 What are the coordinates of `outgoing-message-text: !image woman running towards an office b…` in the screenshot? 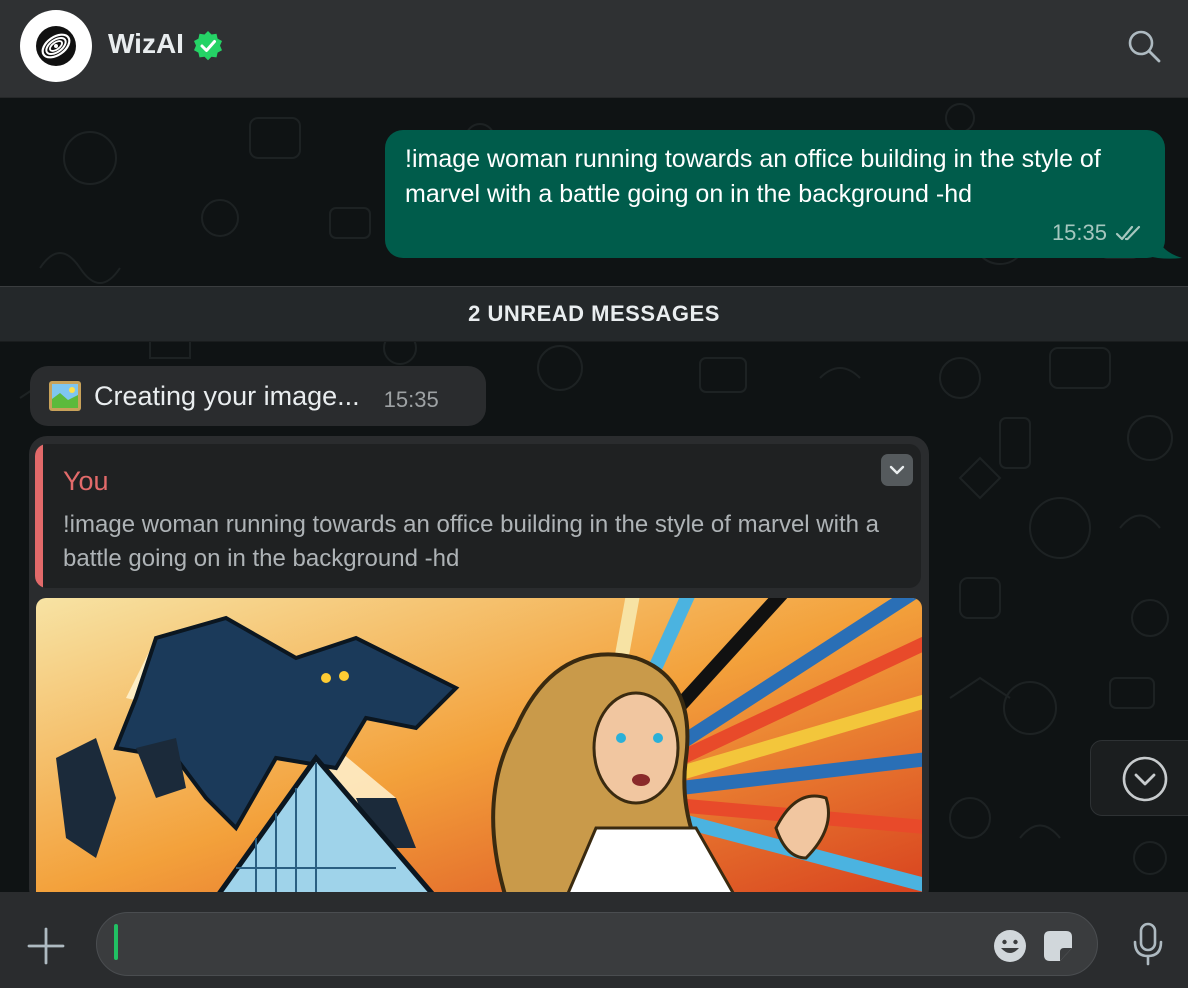 It's located at (753, 176).